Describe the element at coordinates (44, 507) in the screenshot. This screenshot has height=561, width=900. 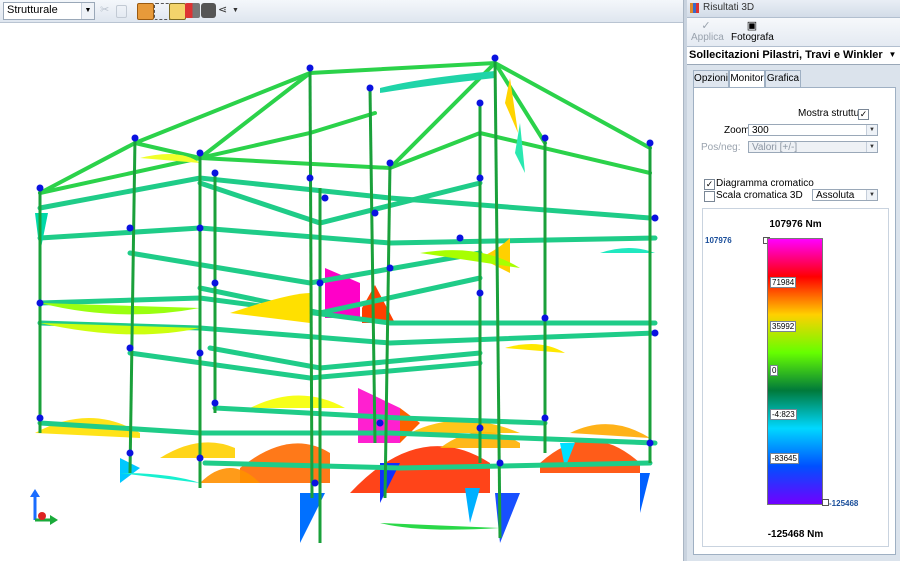
I see `axis-triad-icon` at that location.